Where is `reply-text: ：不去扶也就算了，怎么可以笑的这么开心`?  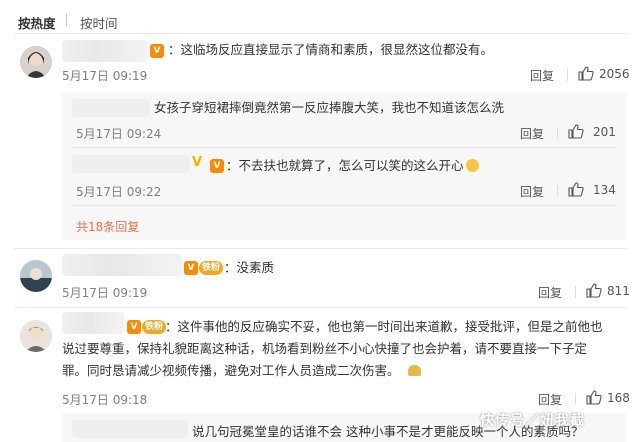 reply-text: ：不去扶也就算了，怎么可以笑的这么开心 is located at coordinates (352, 165).